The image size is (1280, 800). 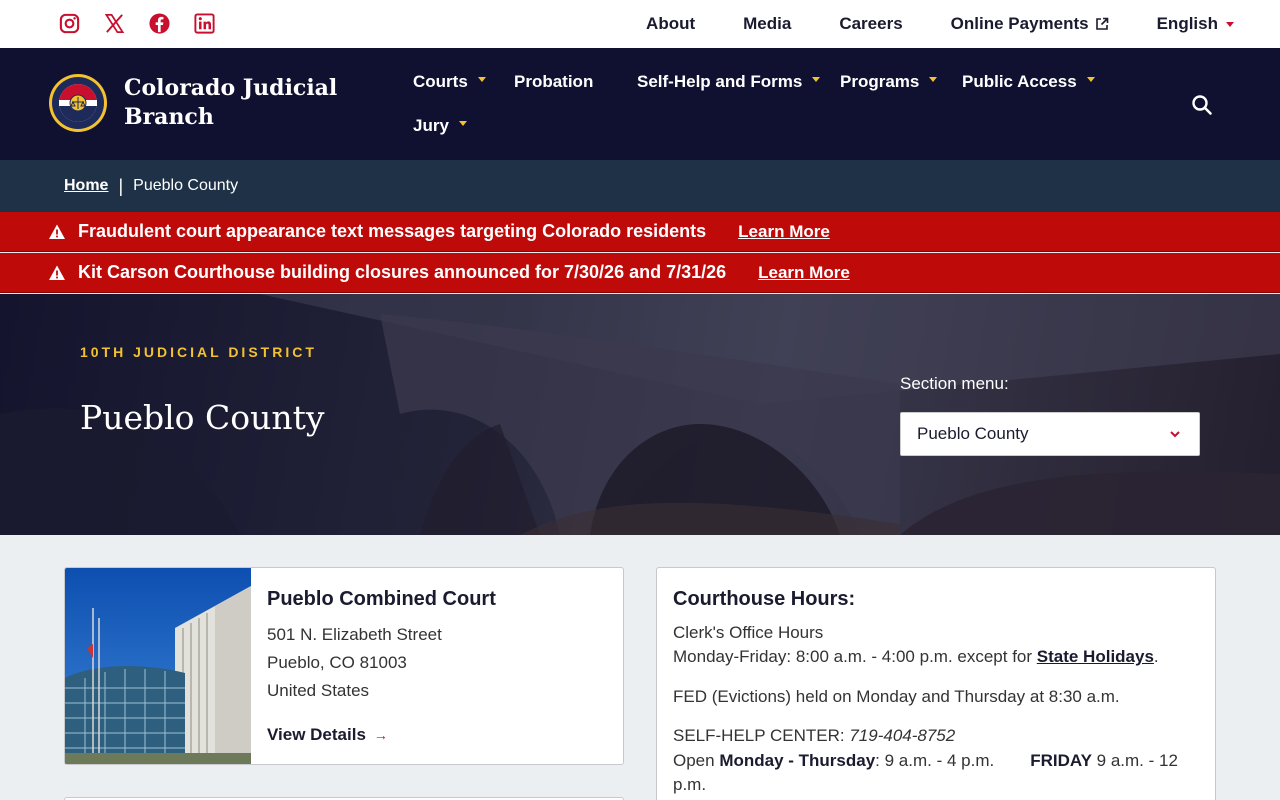 What do you see at coordinates (761, 735) in the screenshot?
I see `self-help-label: SELF-HELP CENTER:` at bounding box center [761, 735].